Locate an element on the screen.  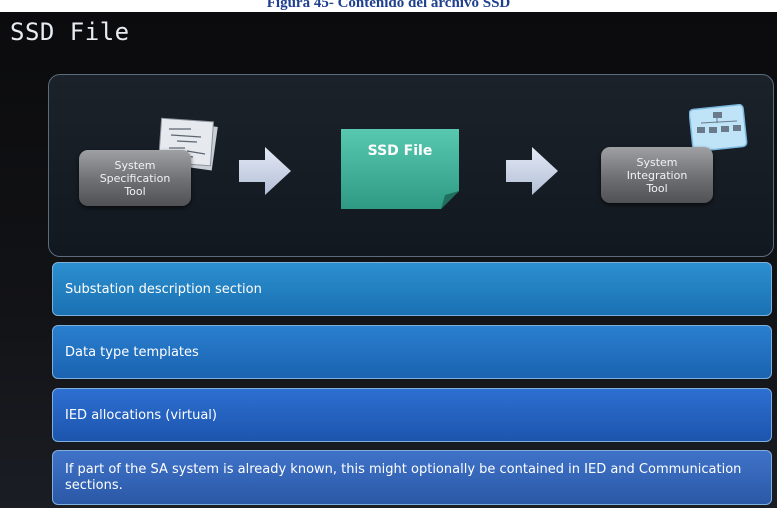
system-integration-tool: System Integration Tool is located at coordinates (657, 175).